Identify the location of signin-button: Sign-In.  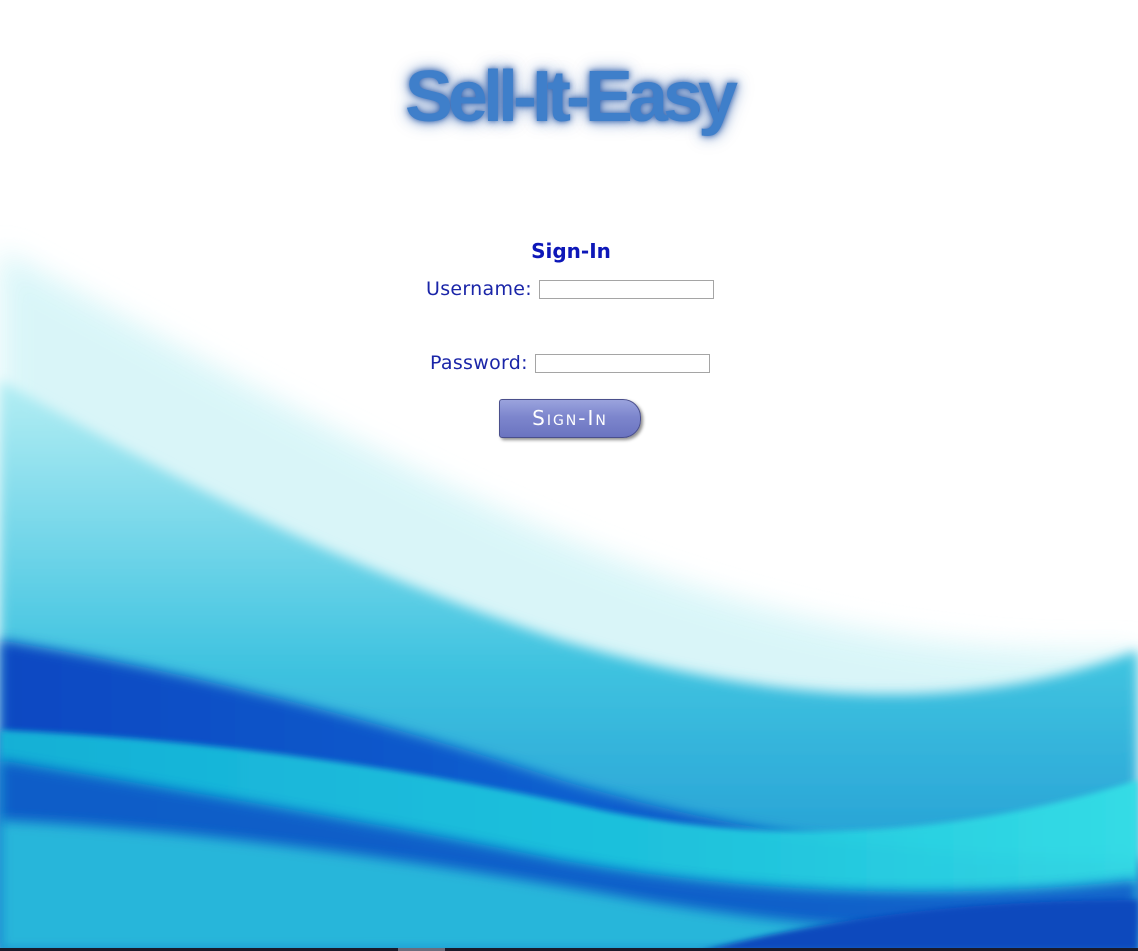
(570, 418).